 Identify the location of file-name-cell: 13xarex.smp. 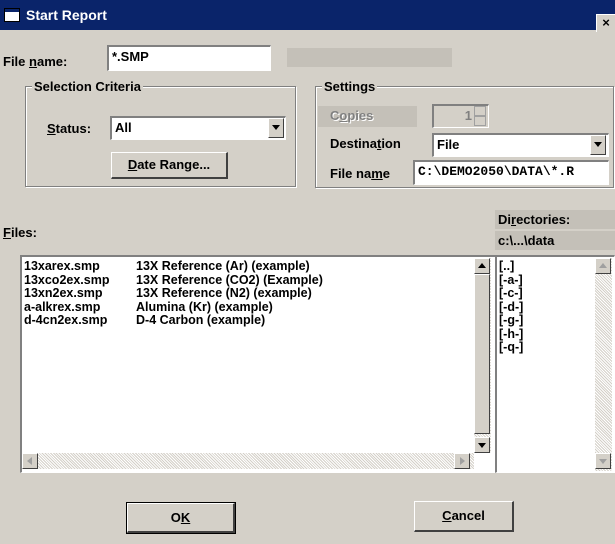
(62, 266).